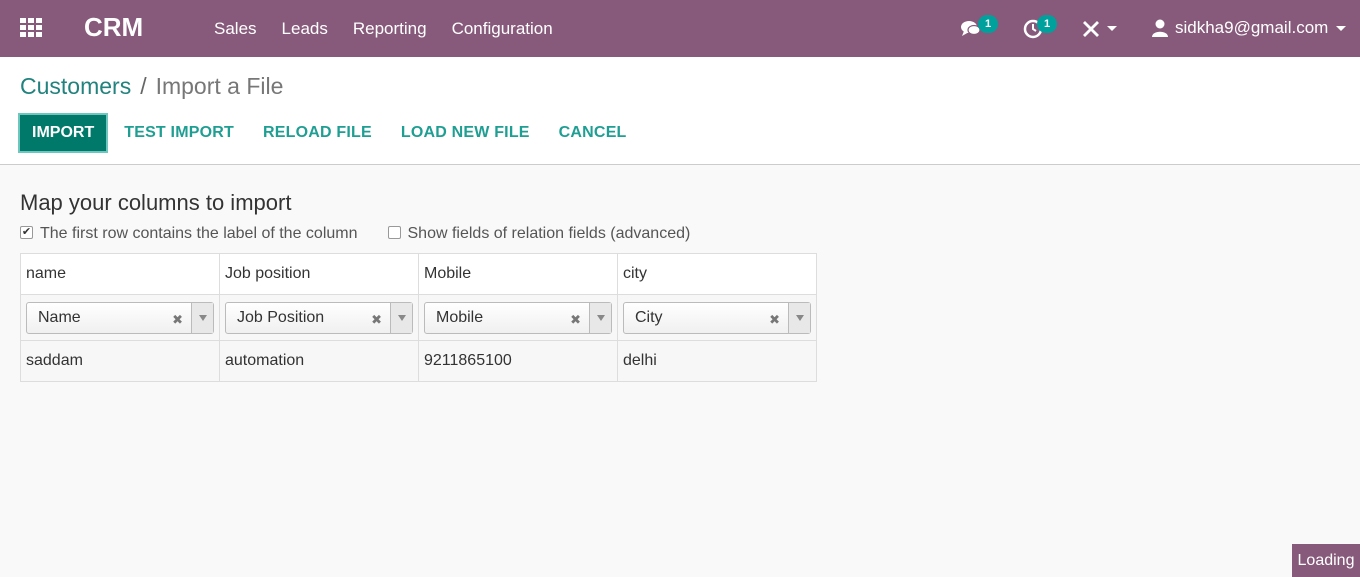 The width and height of the screenshot is (1360, 577). Describe the element at coordinates (151, 86) in the screenshot. I see `breadcrumb: Customers / Import a File` at that location.